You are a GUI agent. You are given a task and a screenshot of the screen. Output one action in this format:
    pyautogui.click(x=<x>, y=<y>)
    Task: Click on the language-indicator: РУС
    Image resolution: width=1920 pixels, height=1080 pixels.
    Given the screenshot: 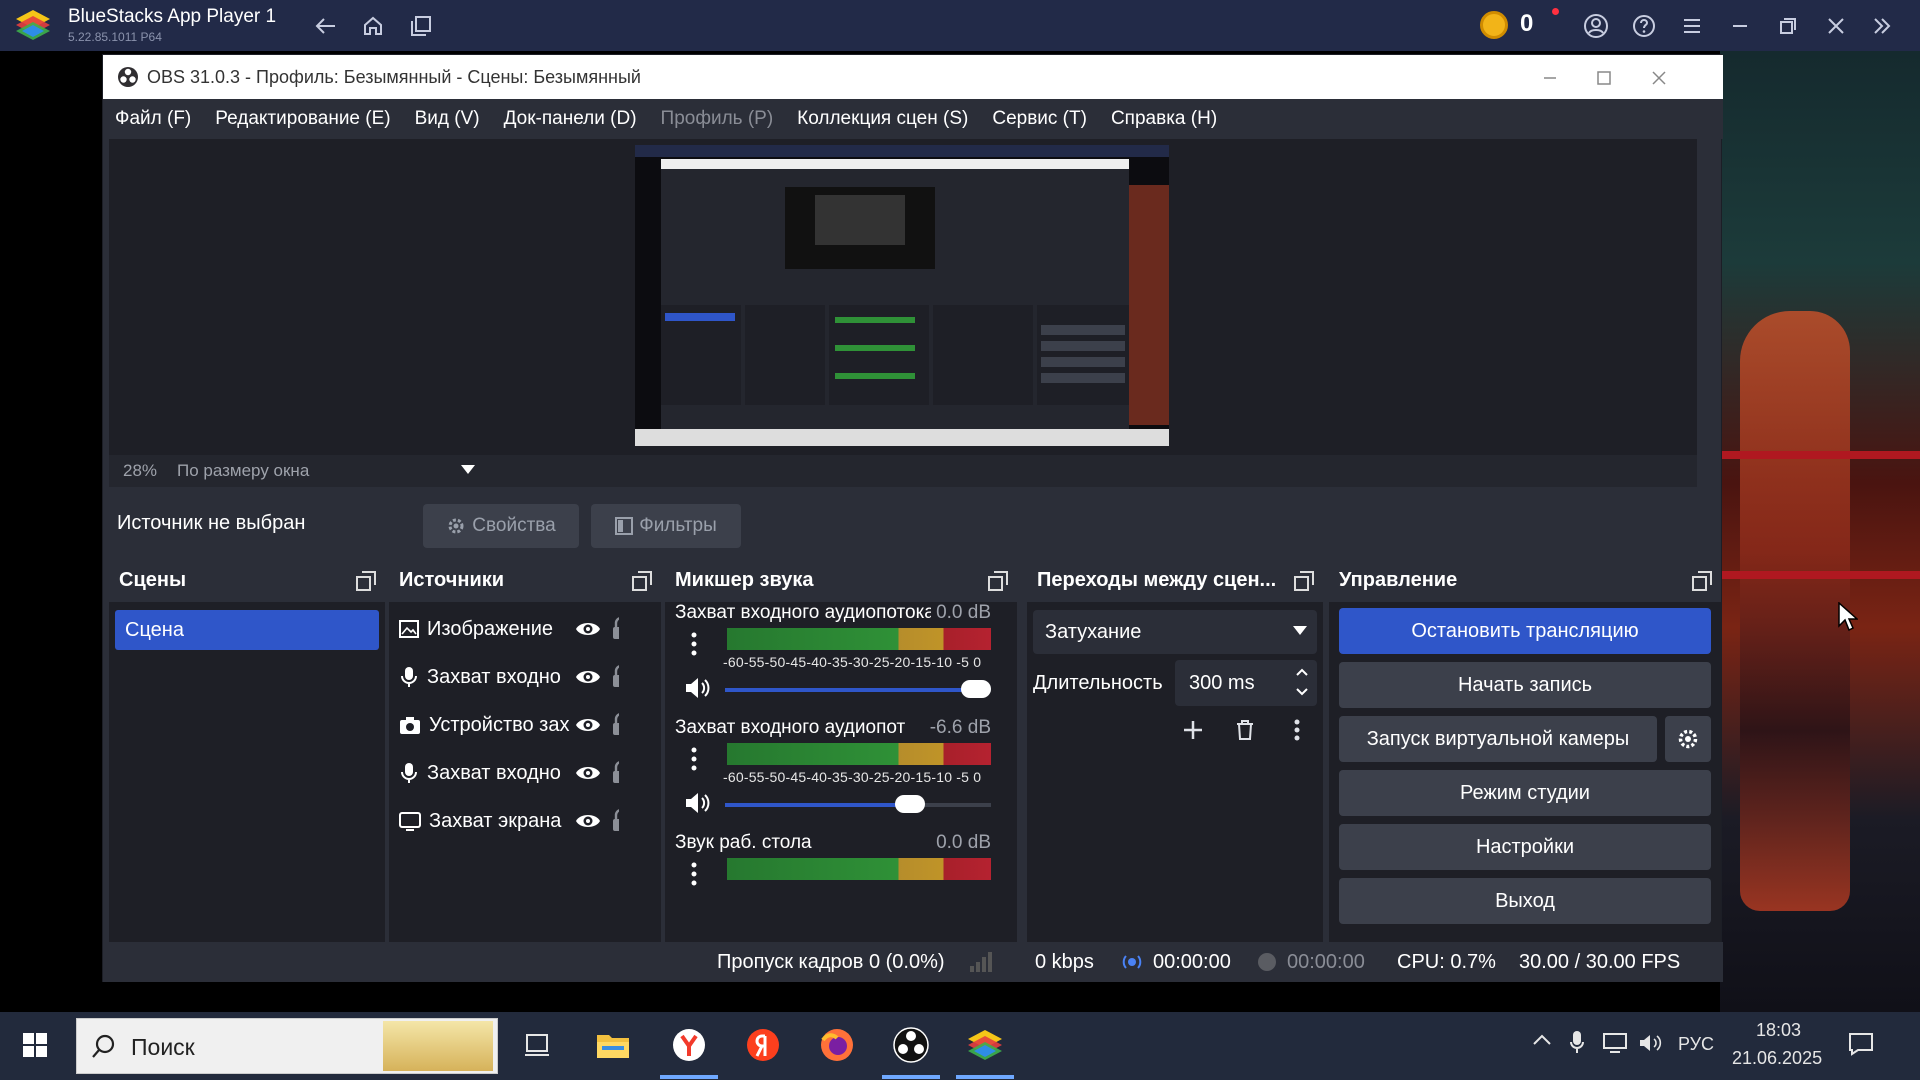 What is the action you would take?
    pyautogui.click(x=1696, y=1044)
    